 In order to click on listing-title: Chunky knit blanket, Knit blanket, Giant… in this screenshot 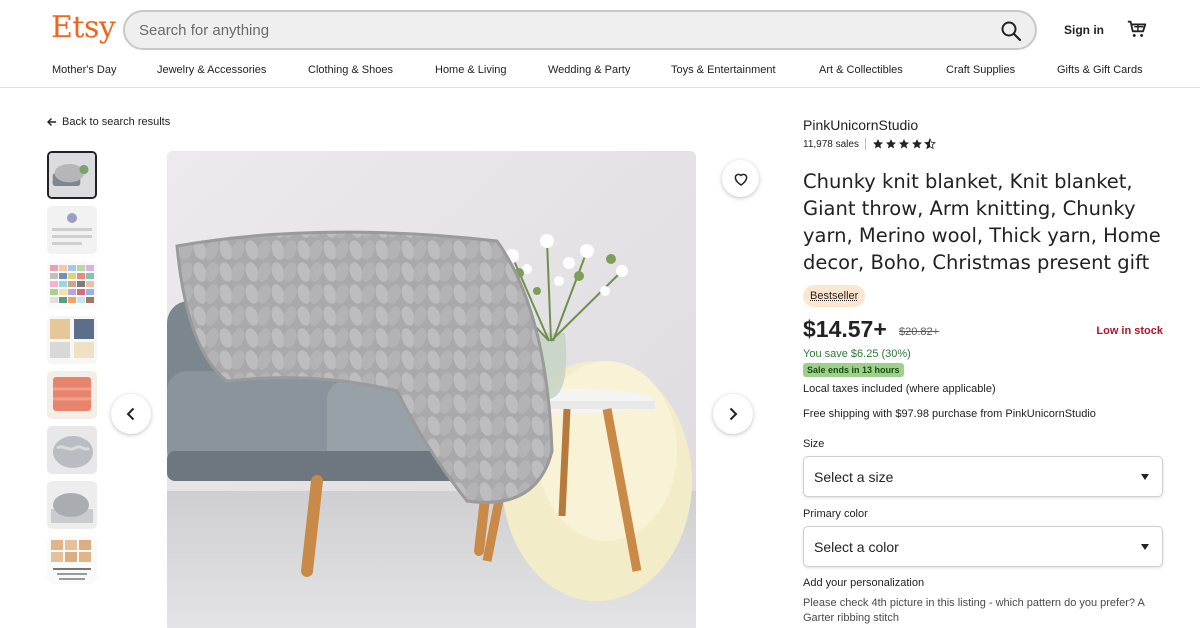, I will do `click(982, 222)`.